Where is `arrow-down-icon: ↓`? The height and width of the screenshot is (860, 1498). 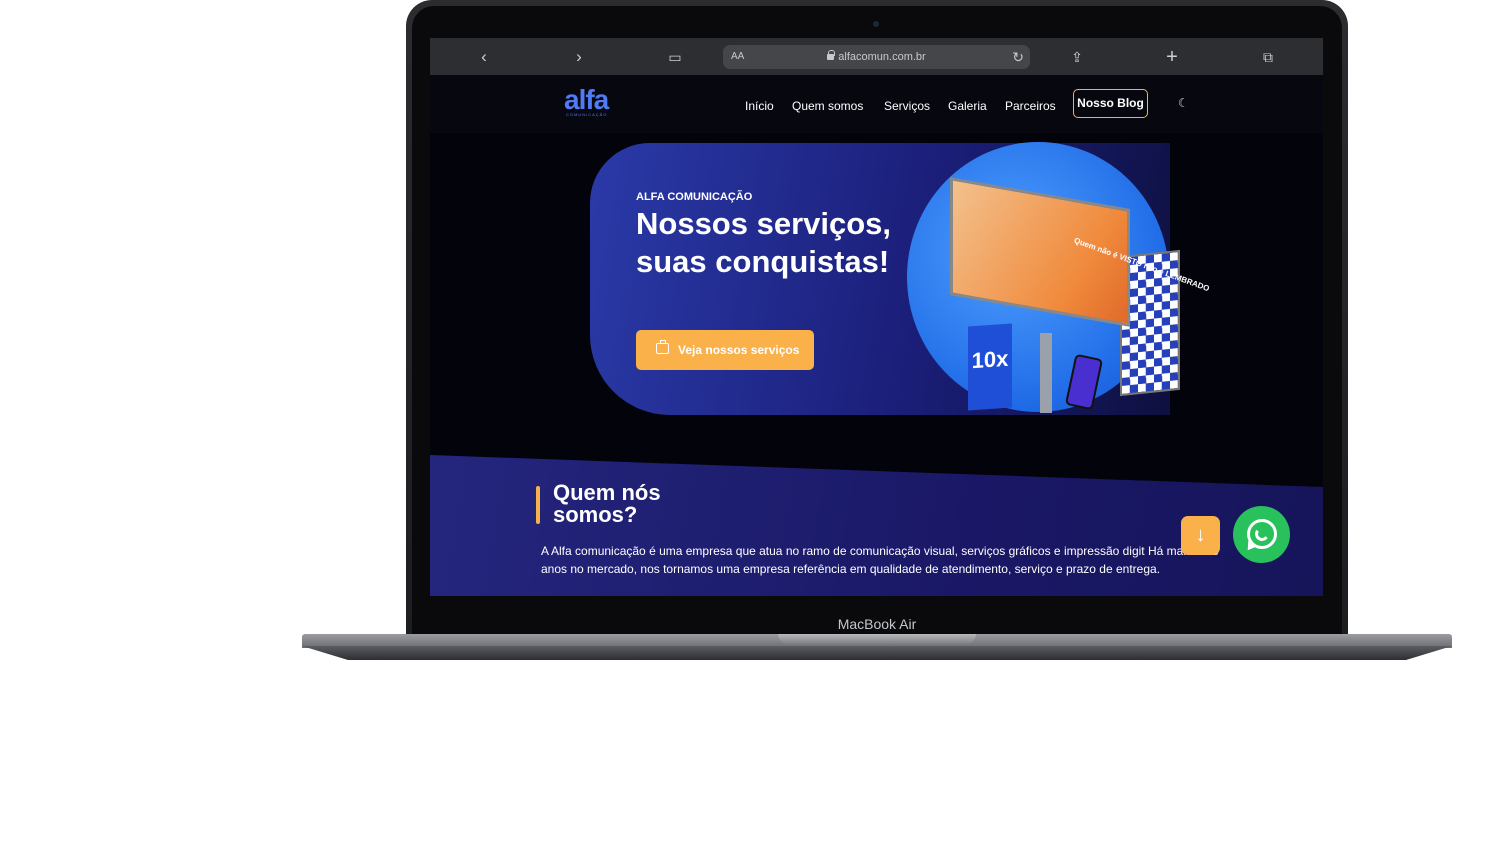
arrow-down-icon: ↓ is located at coordinates (1200, 535).